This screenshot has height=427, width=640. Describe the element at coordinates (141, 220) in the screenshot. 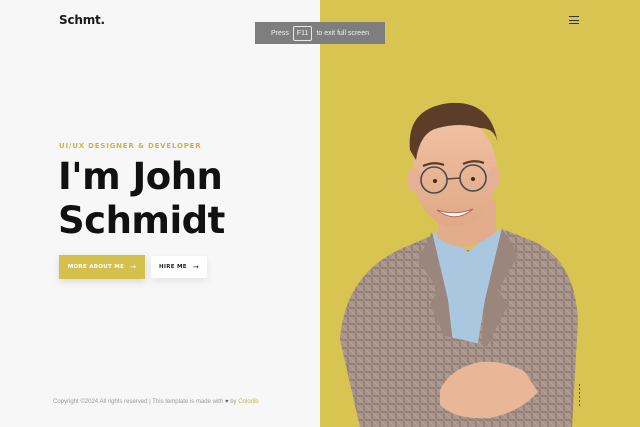

I see `hero-title-line-2: Schmidt` at that location.